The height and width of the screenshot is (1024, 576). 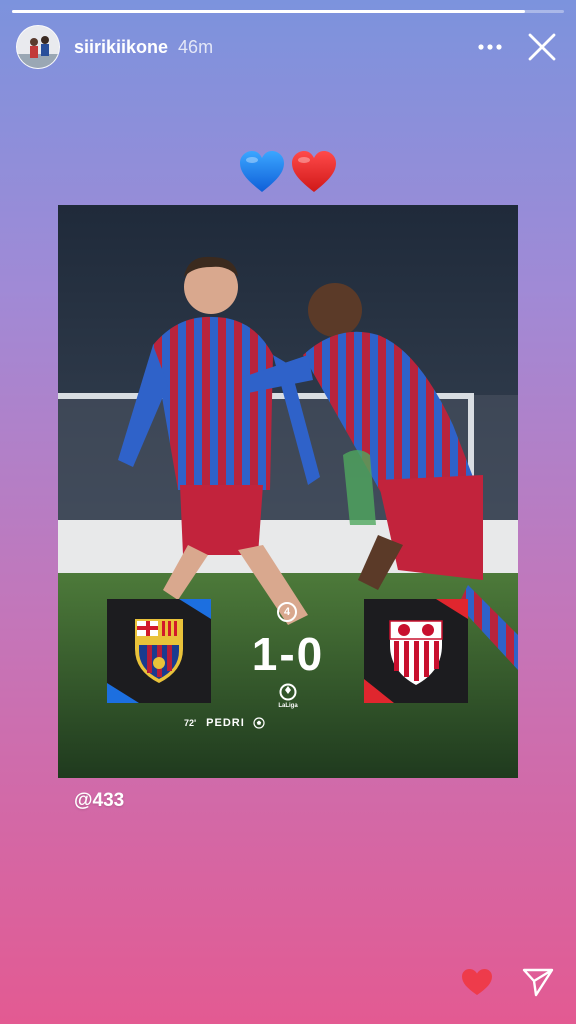 I want to click on away-team-crest, so click(x=416, y=651).